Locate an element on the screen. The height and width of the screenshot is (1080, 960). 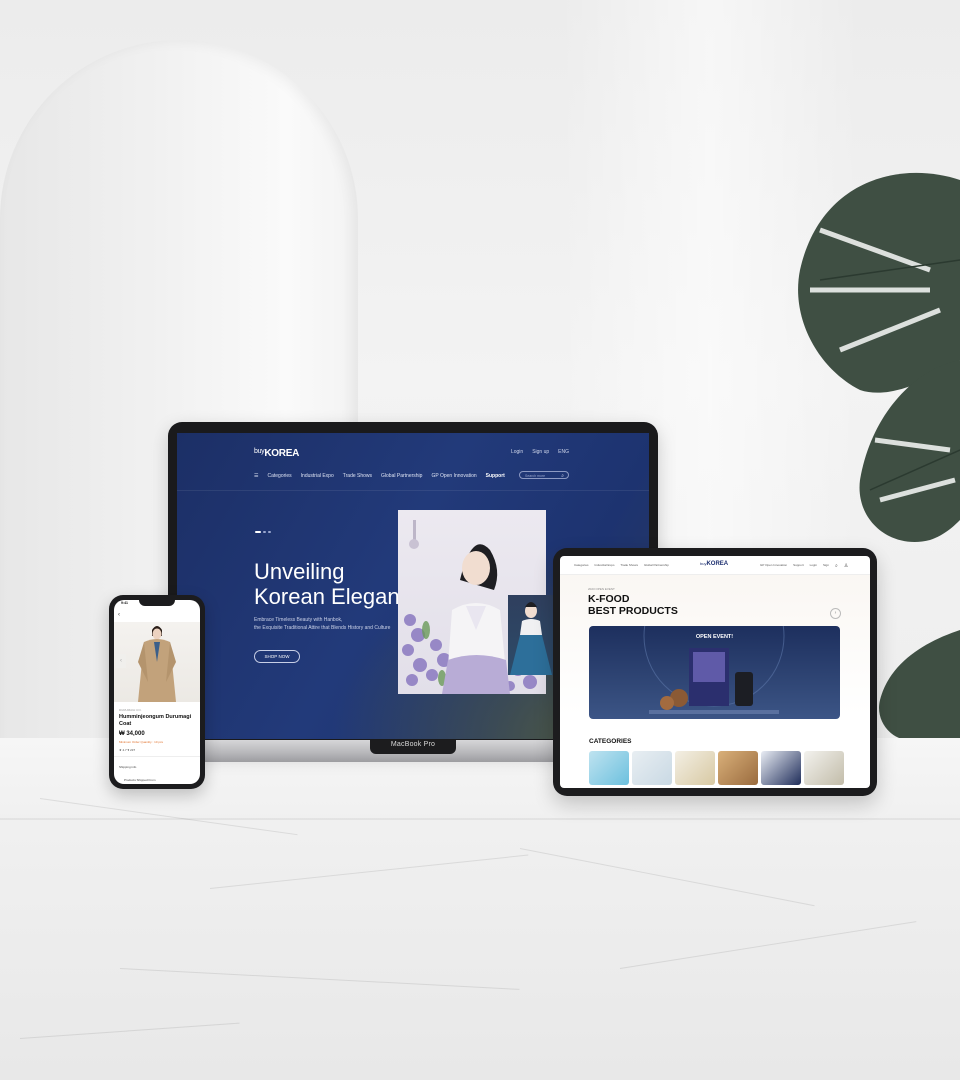
shipped-from: Products Shipped From is located at coordinates (140, 780).